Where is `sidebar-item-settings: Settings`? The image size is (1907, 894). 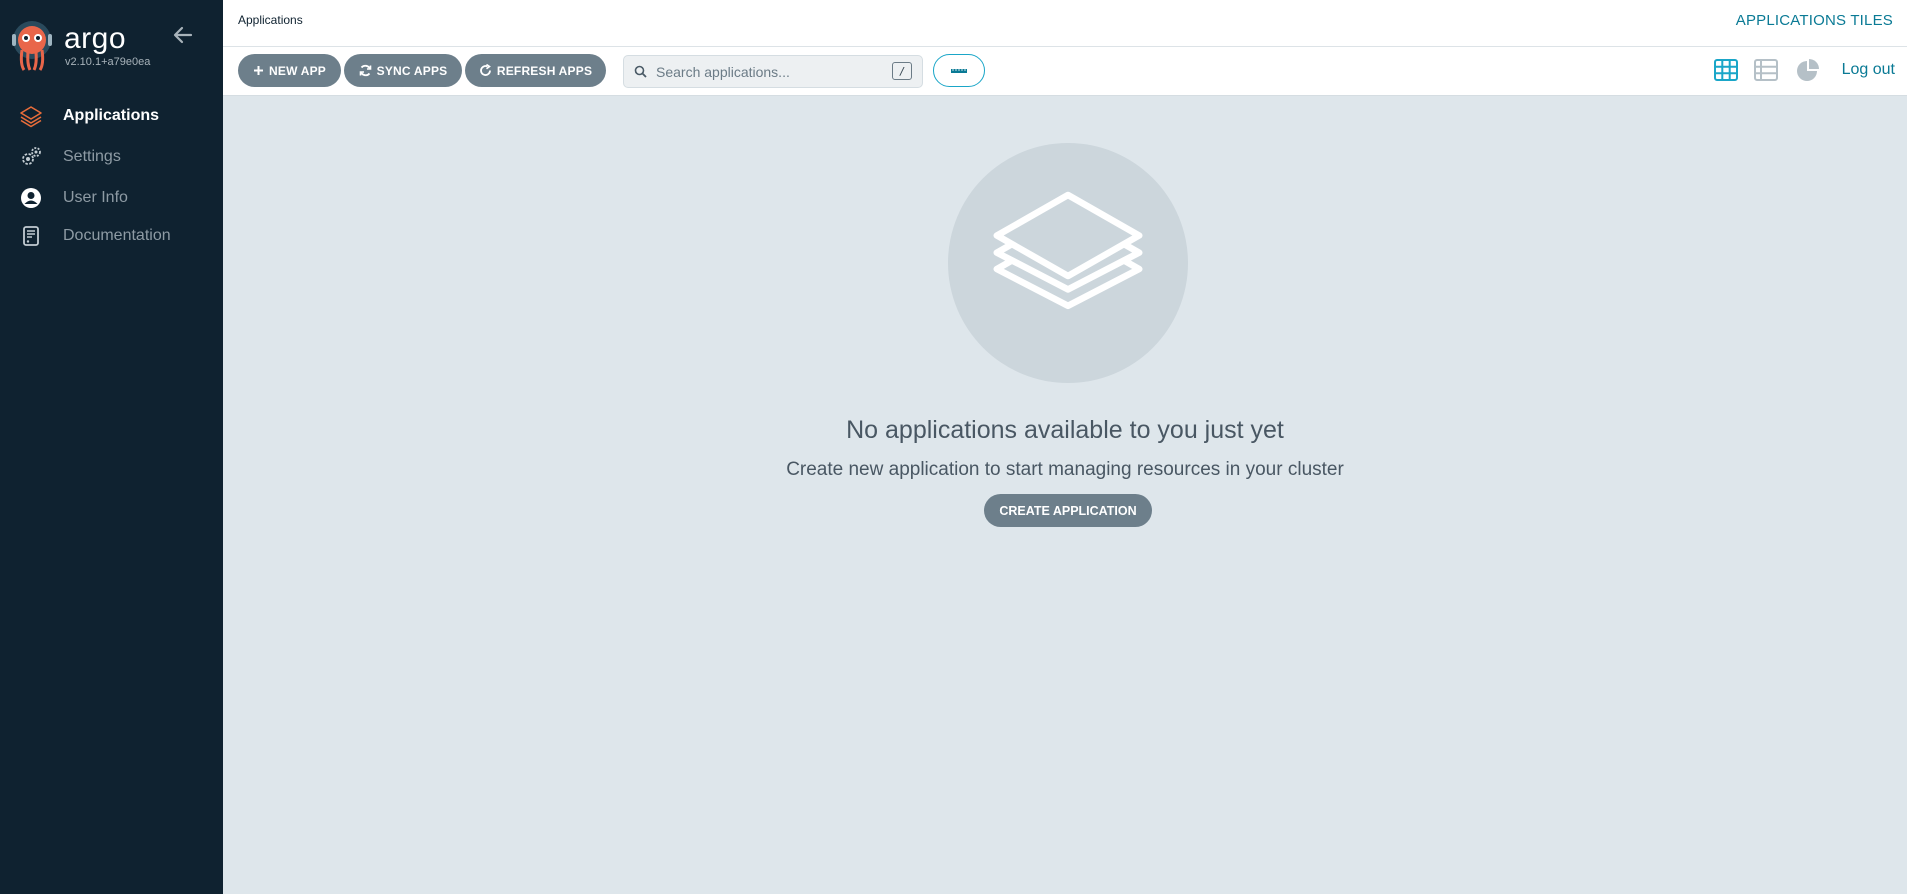 sidebar-item-settings: Settings is located at coordinates (111, 157).